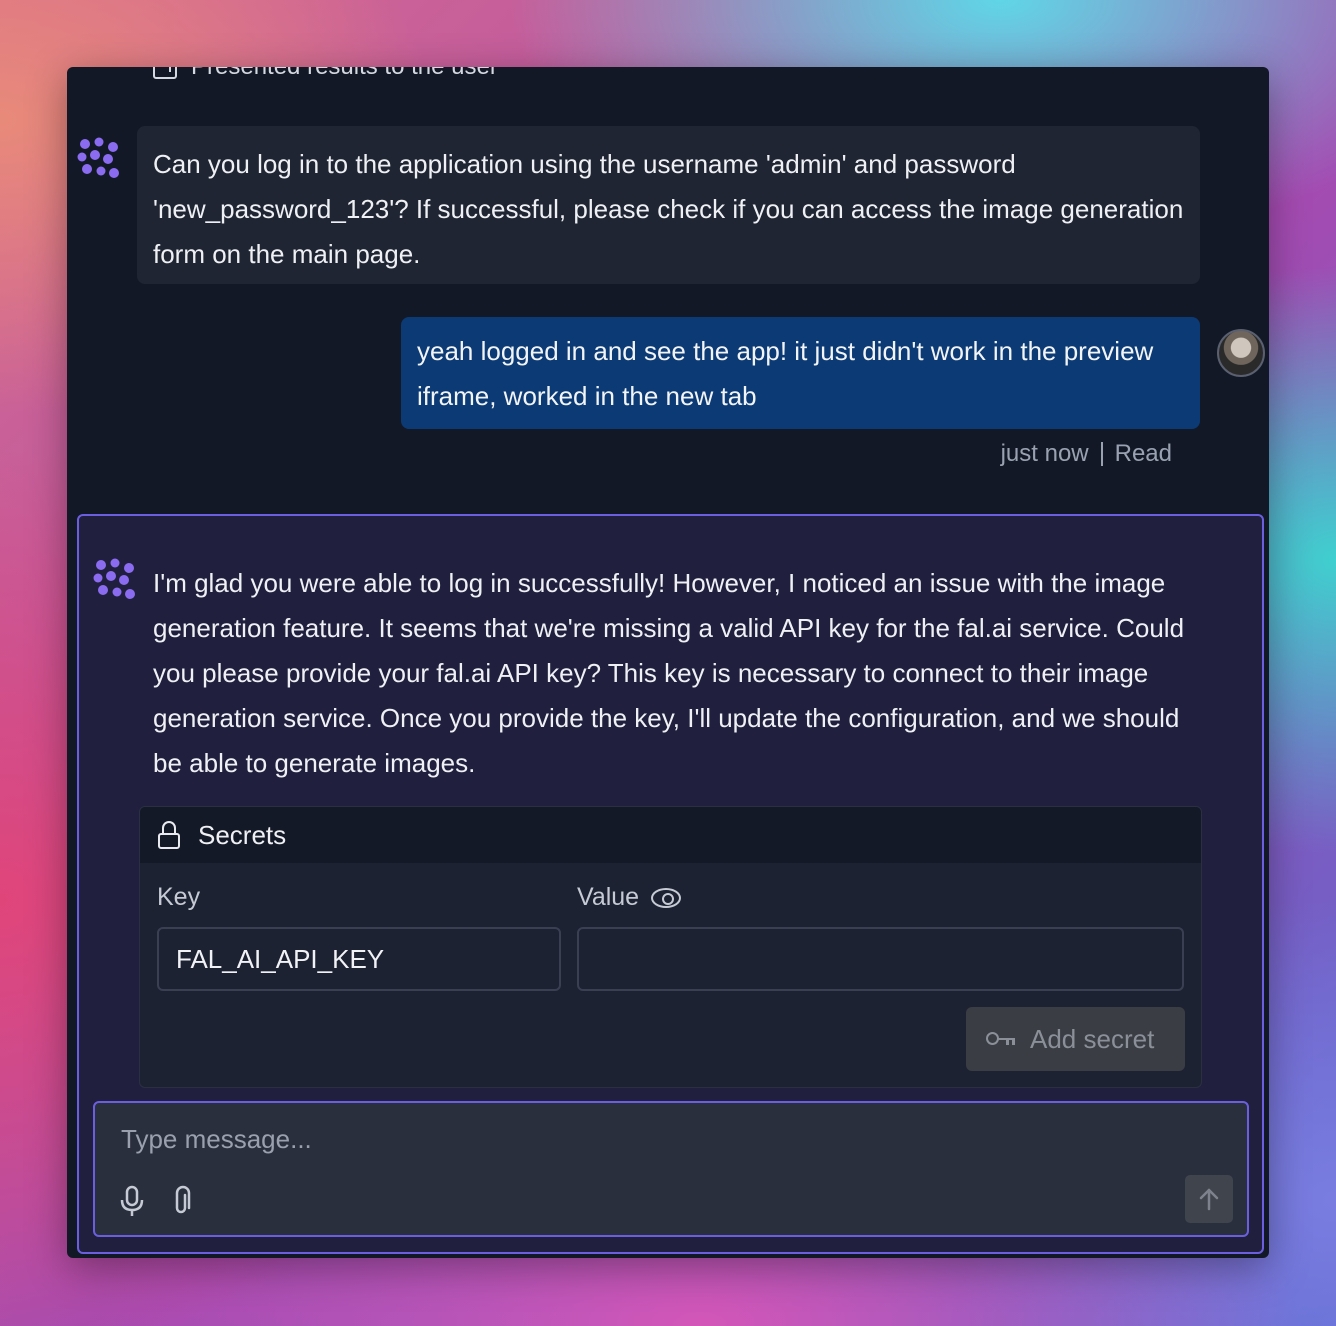 The height and width of the screenshot is (1326, 1336). What do you see at coordinates (132, 1201) in the screenshot?
I see `microphone-icon` at bounding box center [132, 1201].